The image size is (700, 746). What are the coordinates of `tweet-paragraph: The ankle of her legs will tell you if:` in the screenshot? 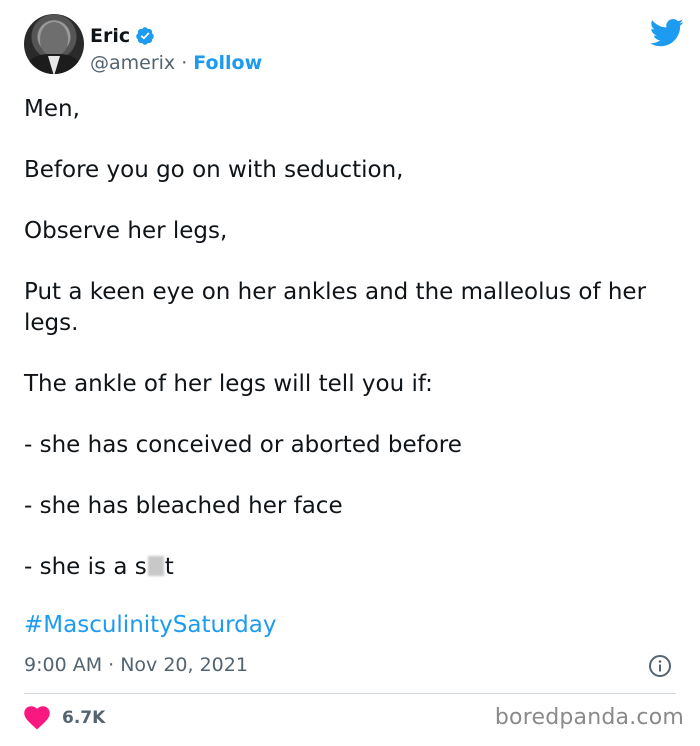 It's located at (228, 384).